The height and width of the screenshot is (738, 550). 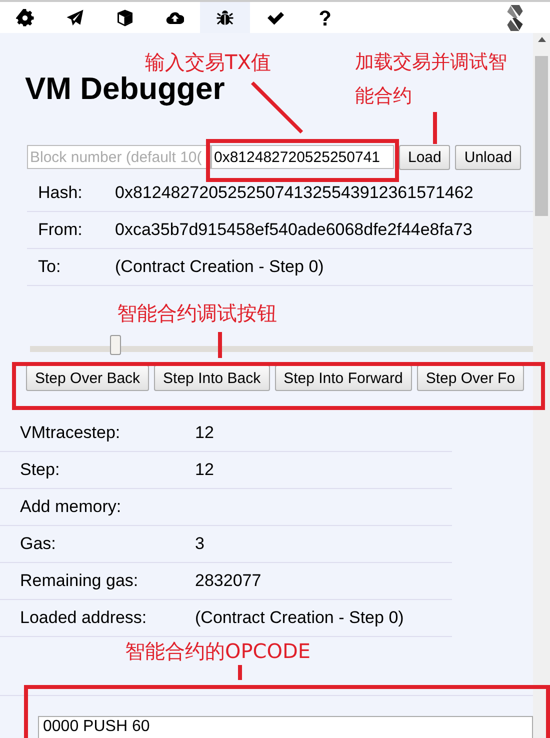 What do you see at coordinates (38, 544) in the screenshot?
I see `field-label: Gas:` at bounding box center [38, 544].